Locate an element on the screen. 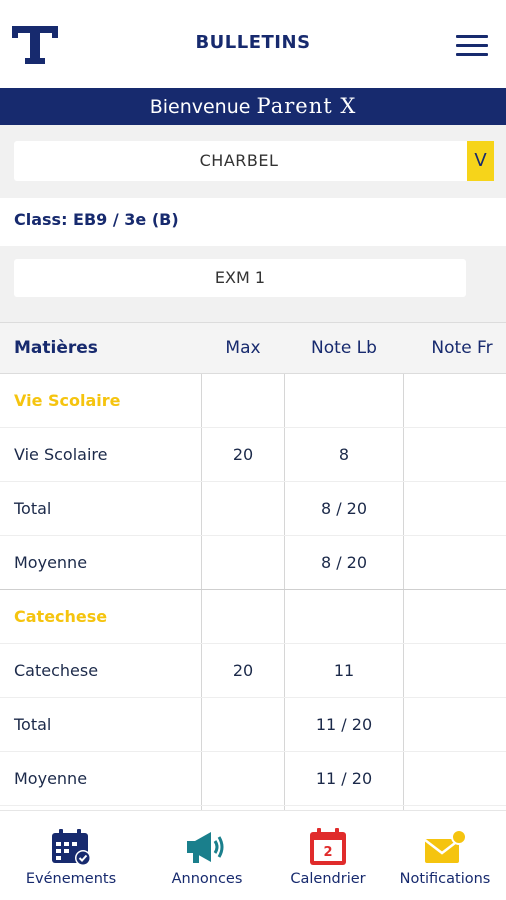  cell-note-lb: 11 is located at coordinates (344, 670).